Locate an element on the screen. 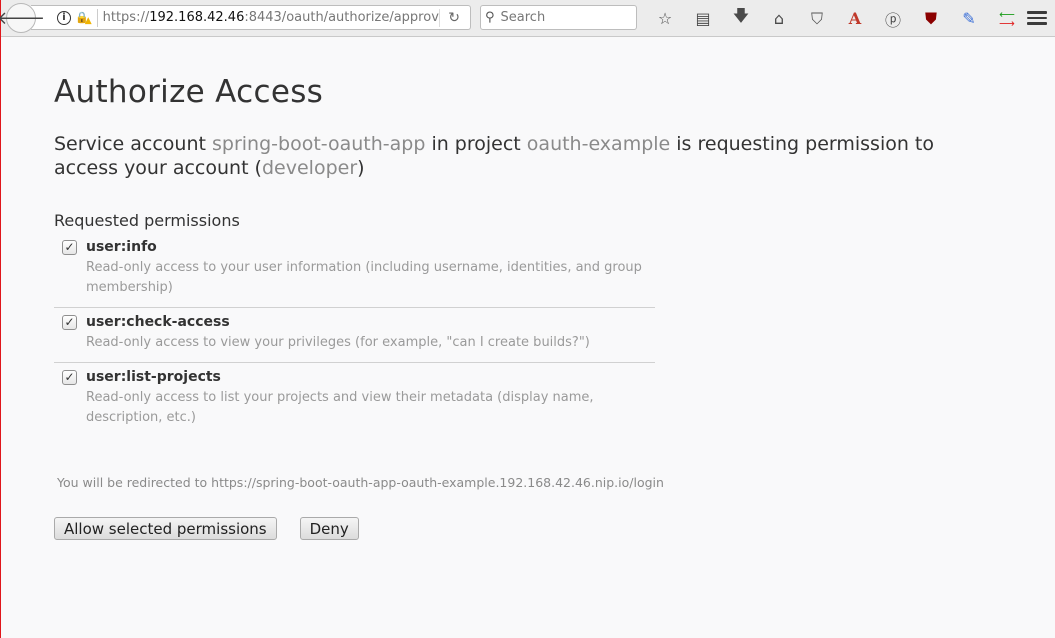  permission-name: user:info is located at coordinates (121, 247).